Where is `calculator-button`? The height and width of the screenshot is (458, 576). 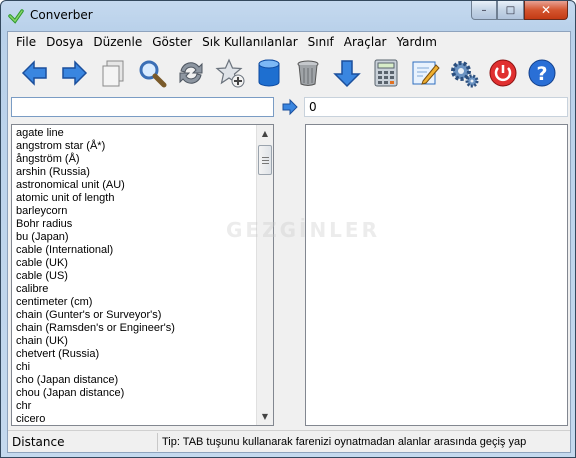 calculator-button is located at coordinates (385, 73).